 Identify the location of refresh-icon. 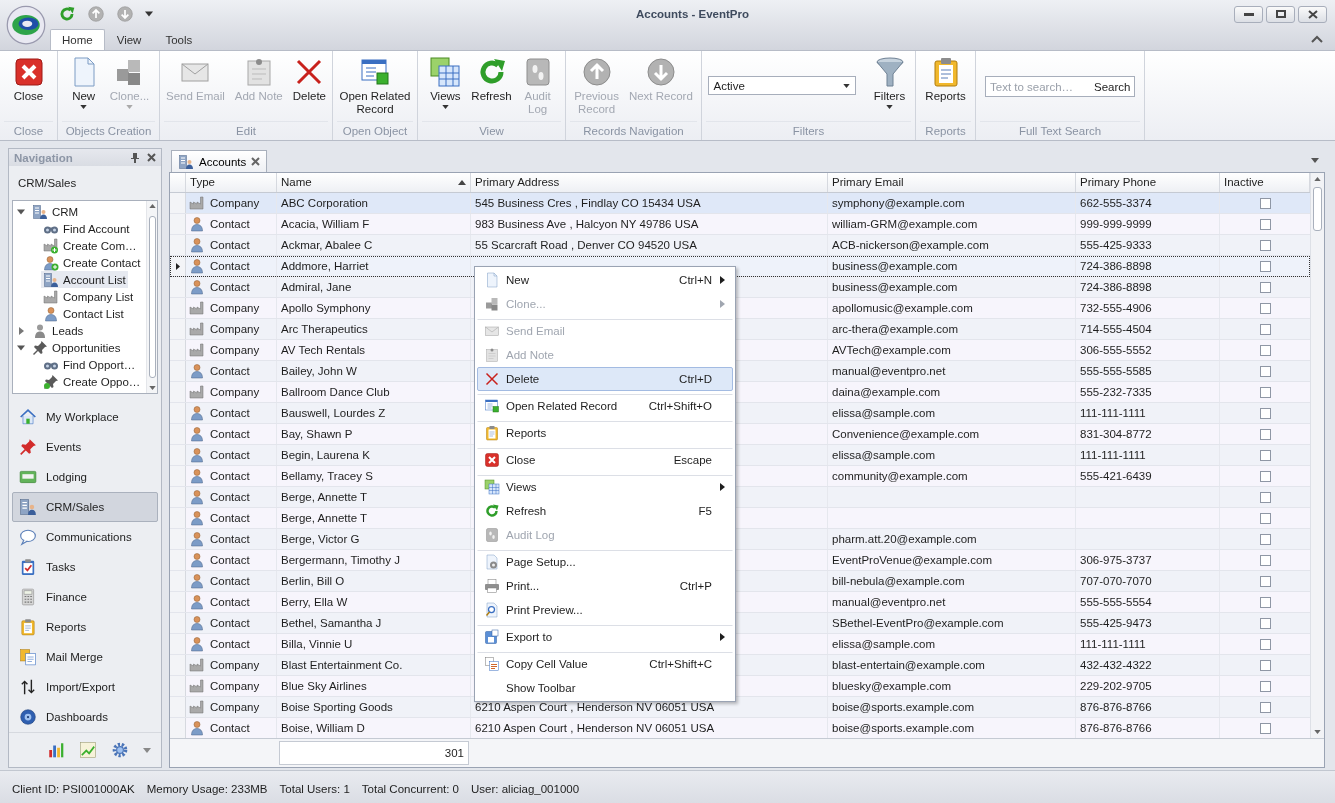
(67, 14).